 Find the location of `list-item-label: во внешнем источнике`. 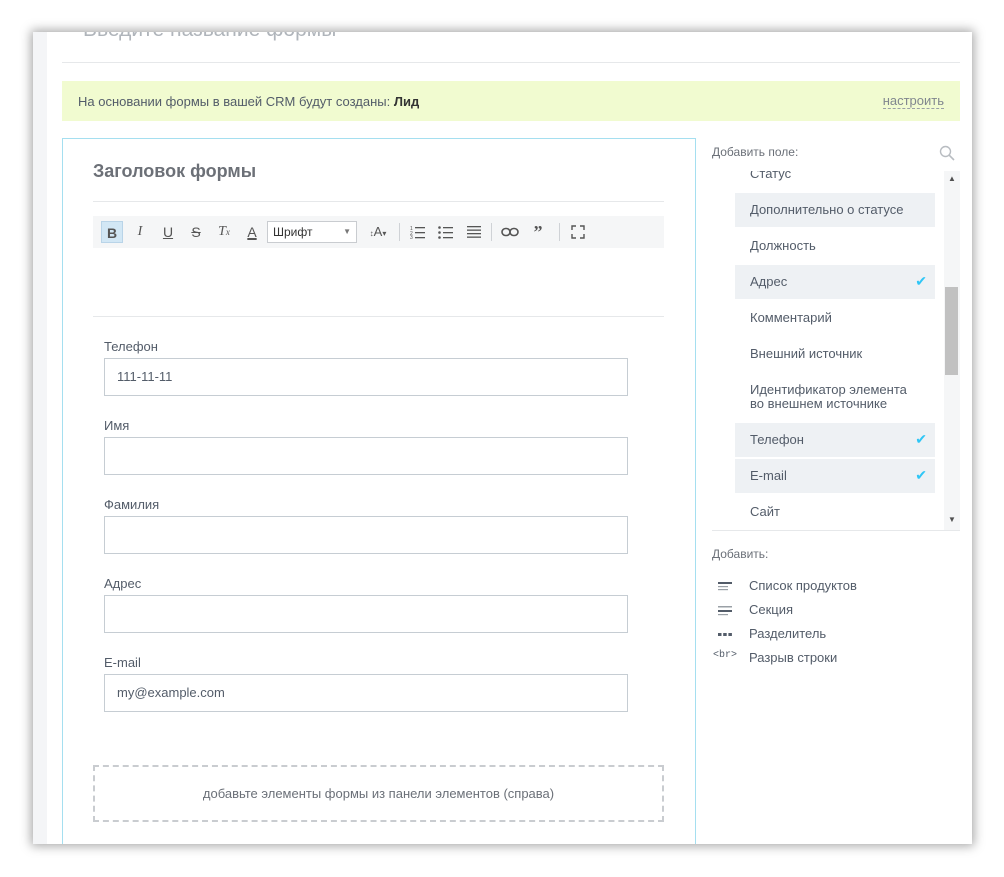

list-item-label: во внешнем источнике is located at coordinates (819, 403).